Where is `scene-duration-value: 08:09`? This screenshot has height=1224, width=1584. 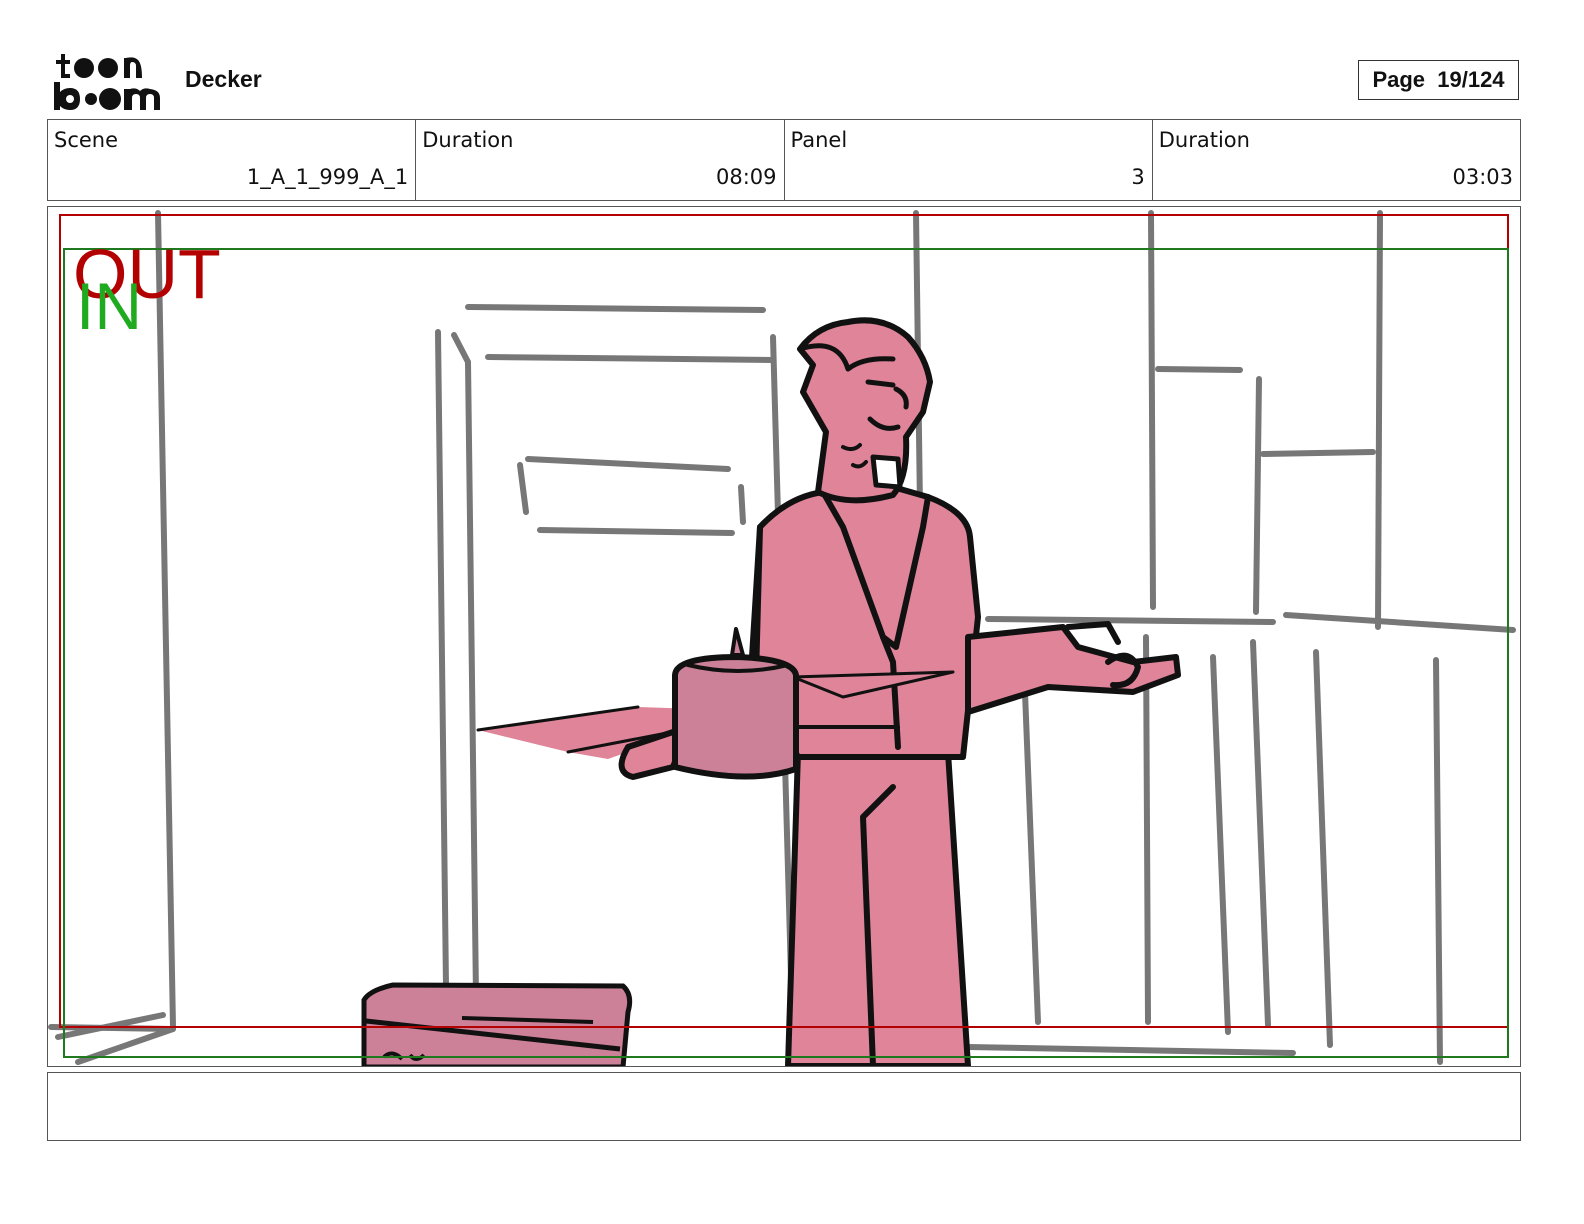
scene-duration-value: 08:09 is located at coordinates (746, 177).